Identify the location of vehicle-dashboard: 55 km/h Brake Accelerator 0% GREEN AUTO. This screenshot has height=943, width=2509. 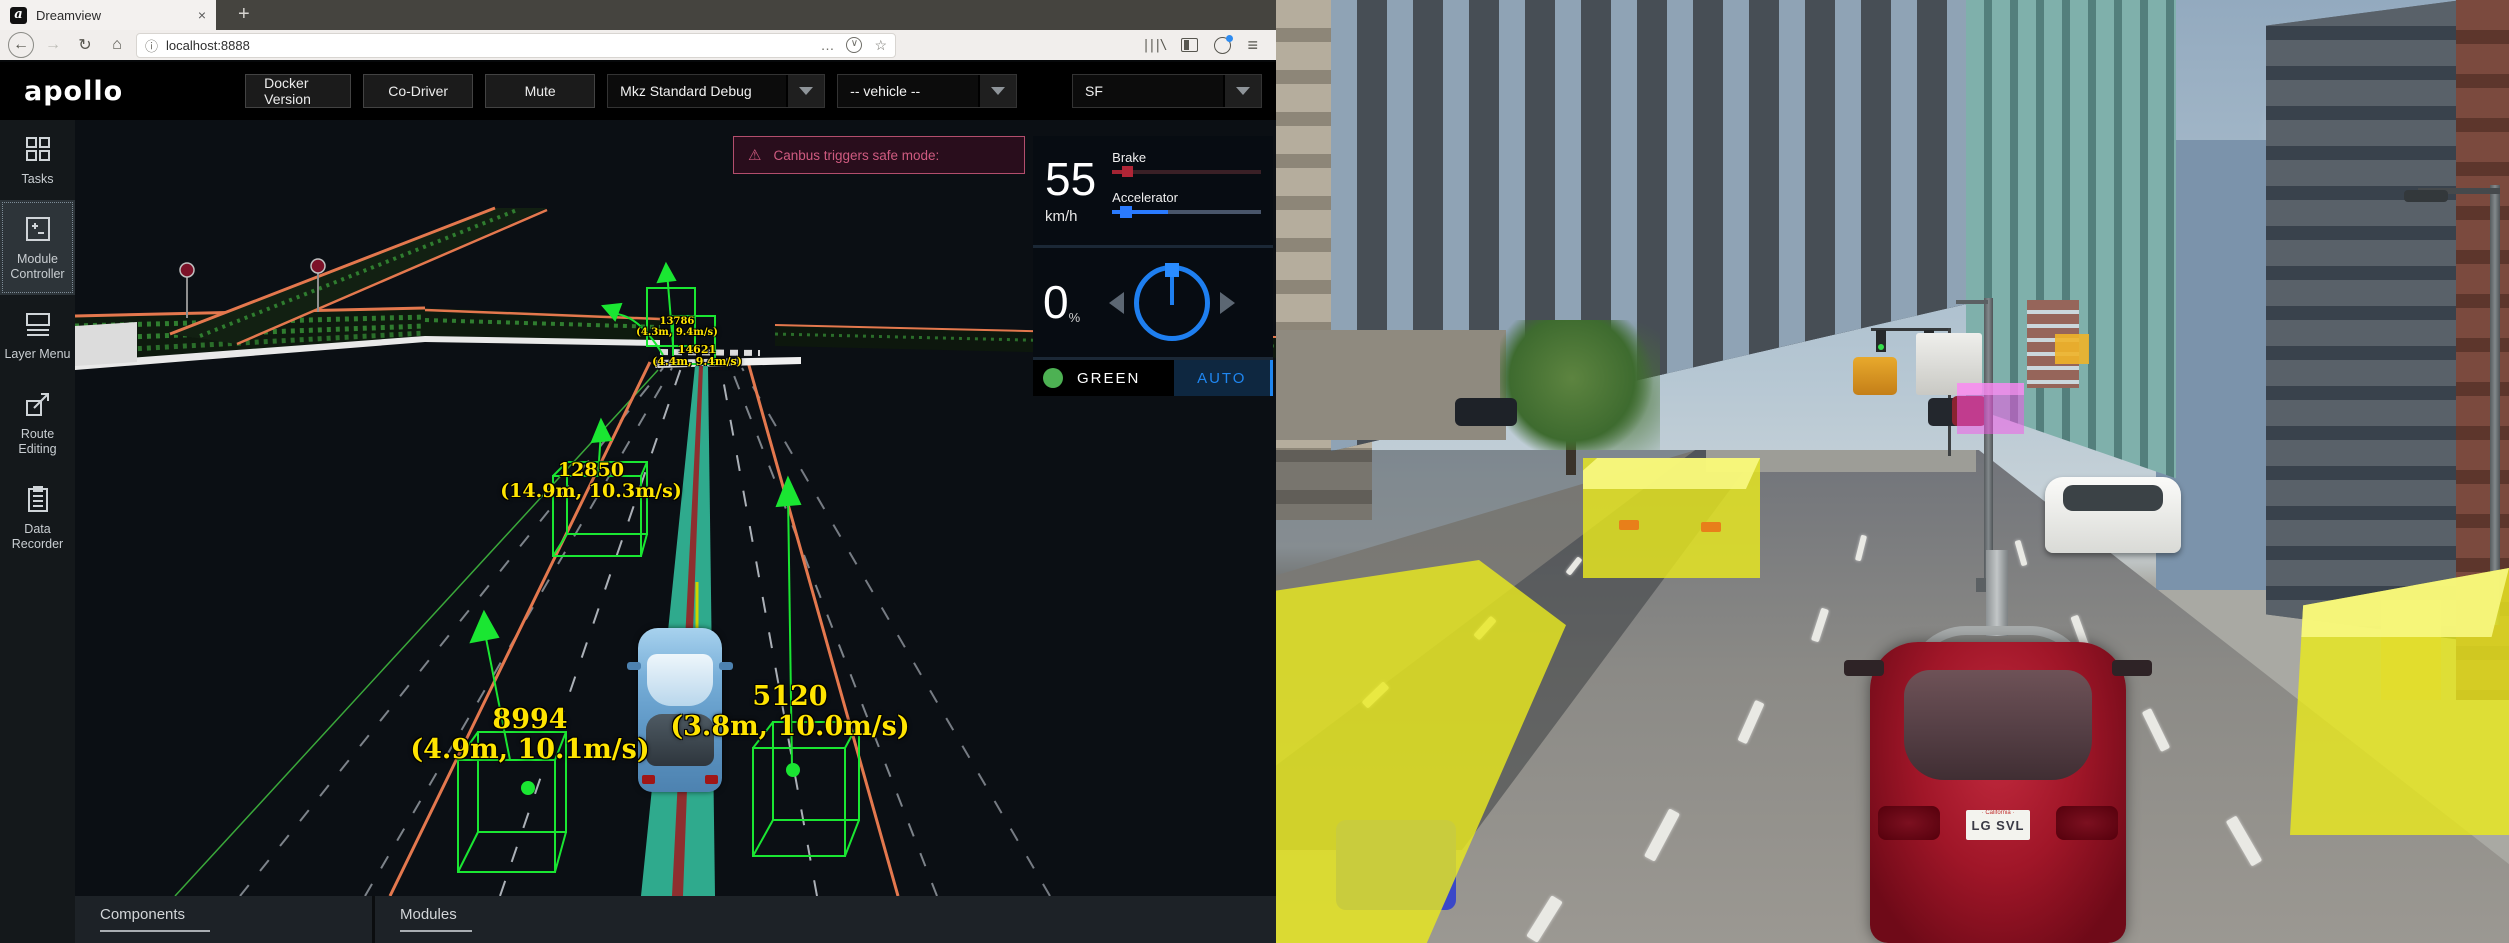
(1153, 266).